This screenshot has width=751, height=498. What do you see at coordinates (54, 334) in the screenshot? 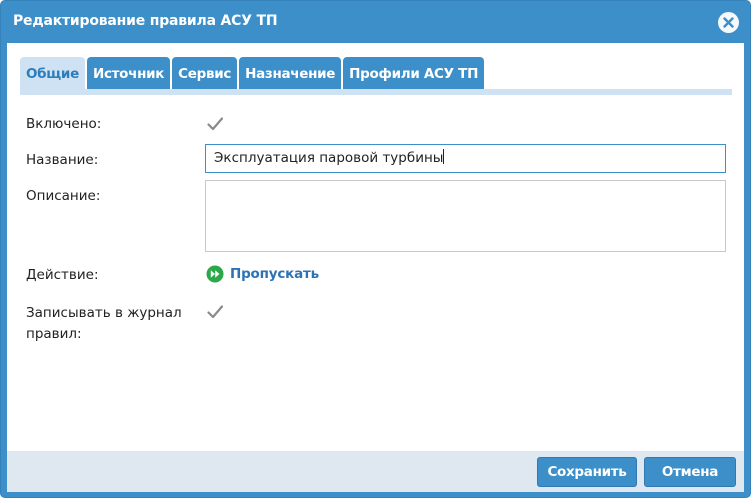
I see `log-label-line2: правил:` at bounding box center [54, 334].